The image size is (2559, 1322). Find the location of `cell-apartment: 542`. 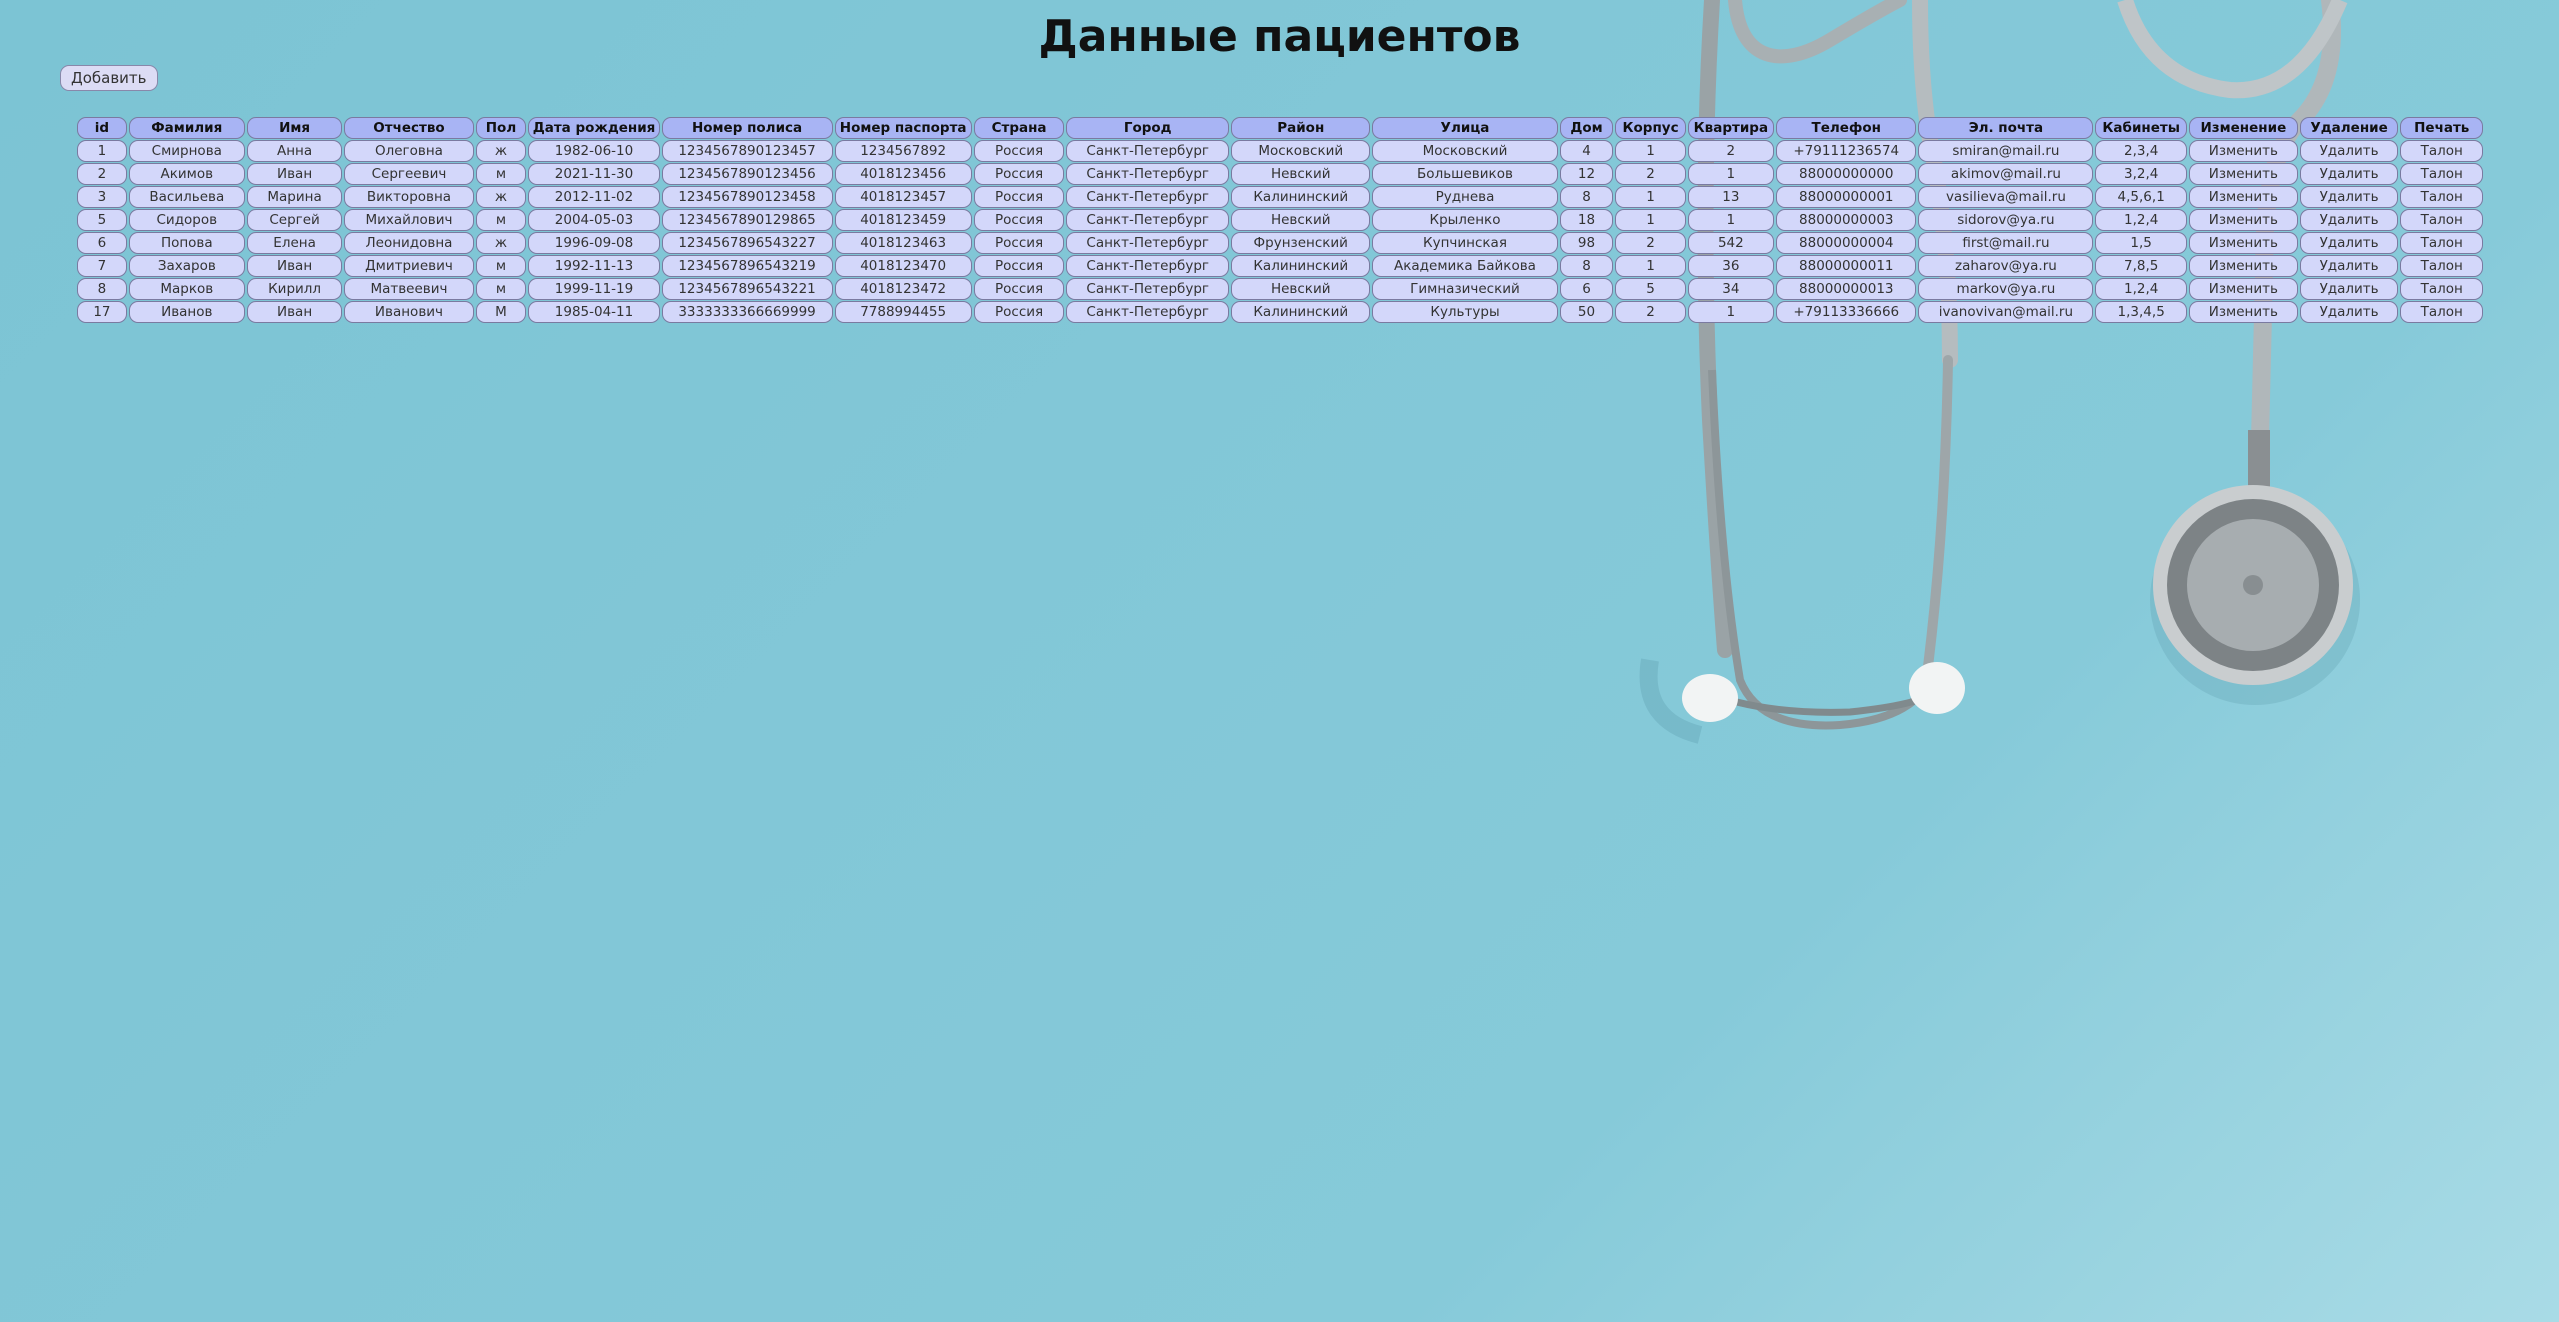

cell-apartment: 542 is located at coordinates (1731, 243).